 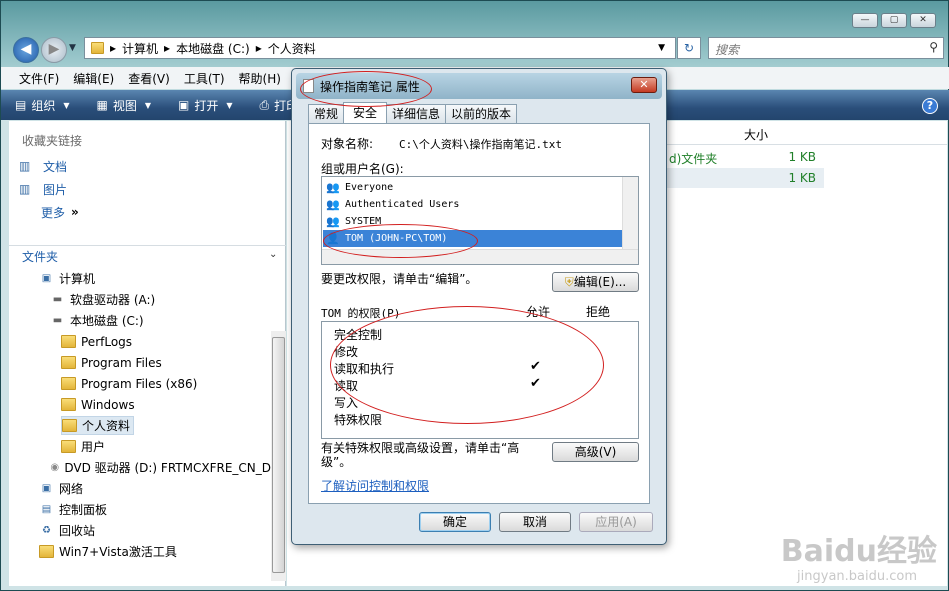 What do you see at coordinates (170, 509) in the screenshot?
I see `tree-item-control-panel: ▤ 控制面板` at bounding box center [170, 509].